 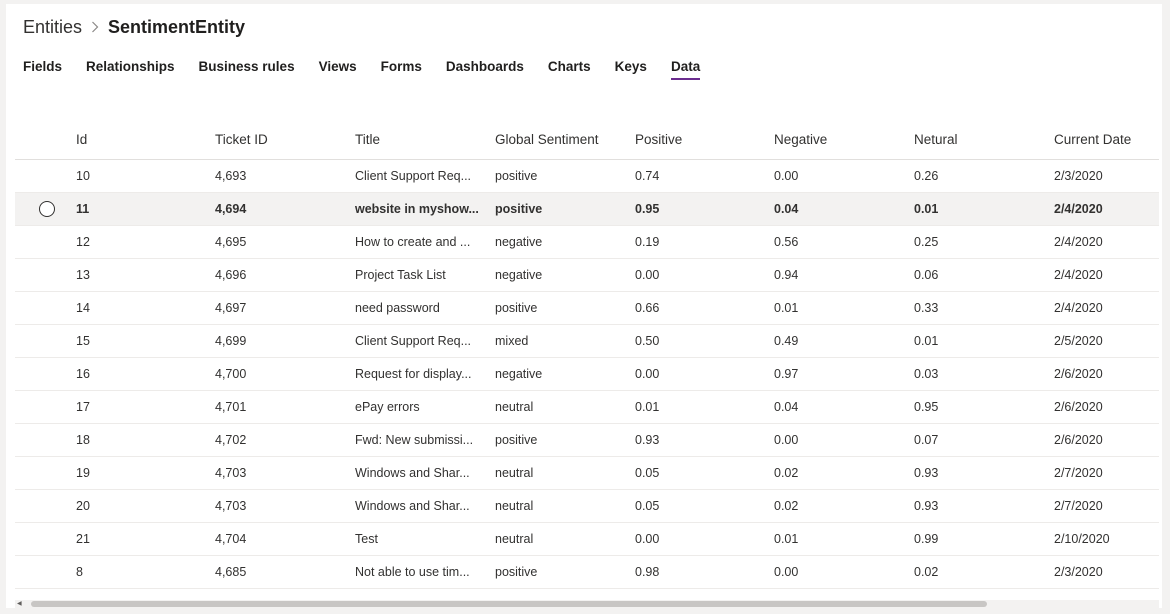 What do you see at coordinates (83, 440) in the screenshot?
I see `cell-id: 18` at bounding box center [83, 440].